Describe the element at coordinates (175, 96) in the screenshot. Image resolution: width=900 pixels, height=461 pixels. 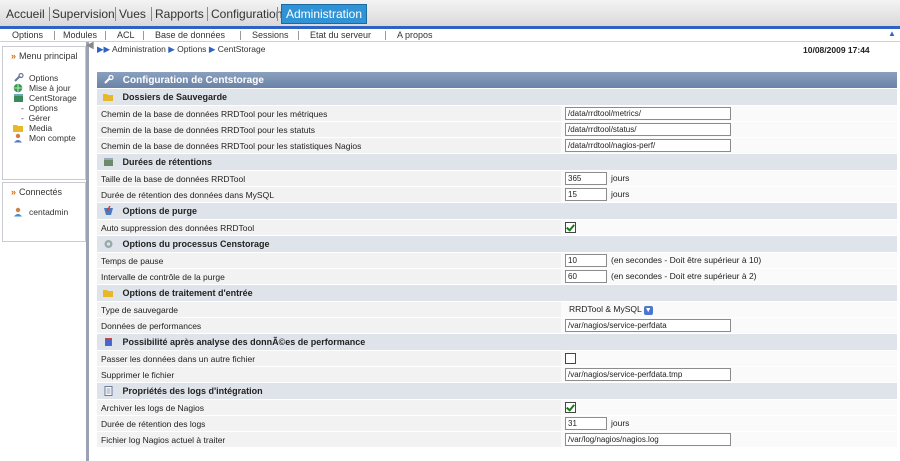
I see `section-title: Dossiers de Sauvegarde` at that location.